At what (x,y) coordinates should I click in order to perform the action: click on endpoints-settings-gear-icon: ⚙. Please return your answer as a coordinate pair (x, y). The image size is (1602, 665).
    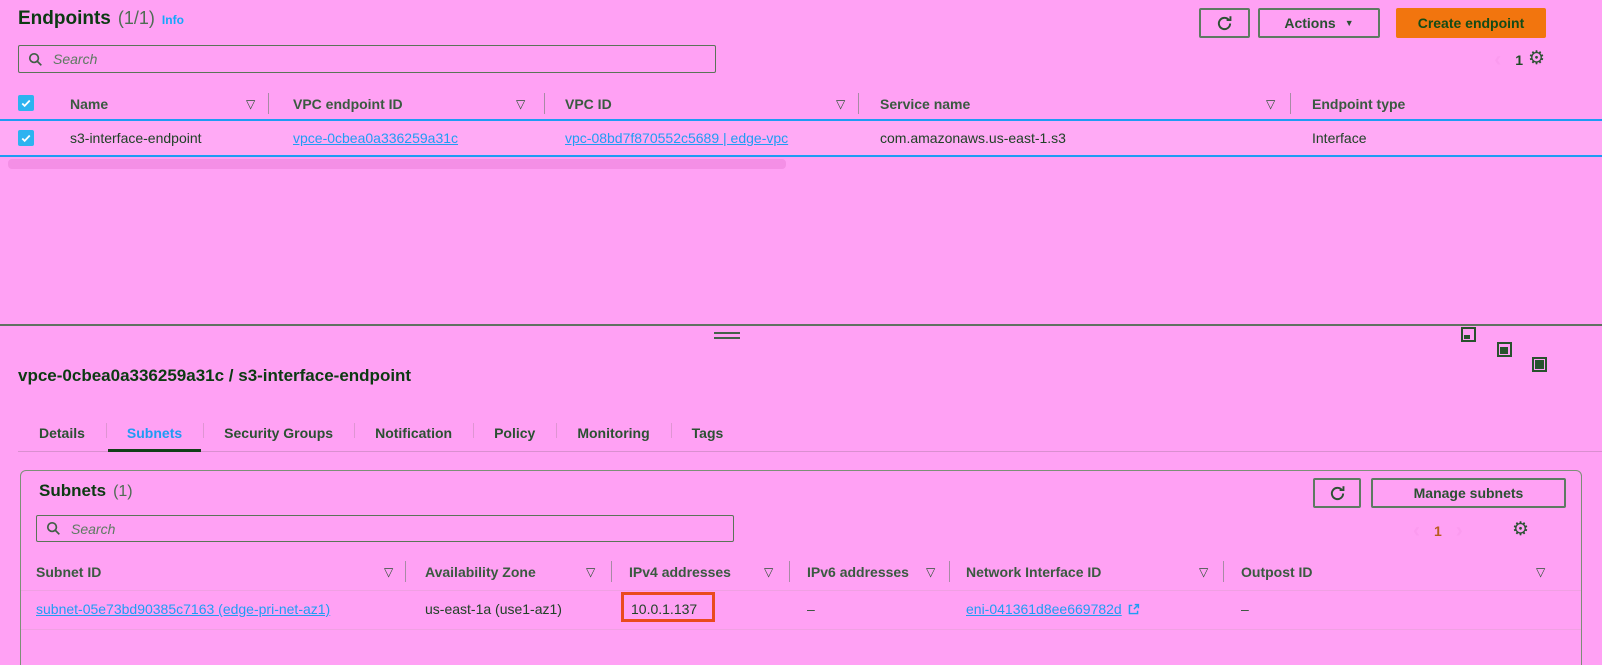
    Looking at the image, I should click on (1536, 58).